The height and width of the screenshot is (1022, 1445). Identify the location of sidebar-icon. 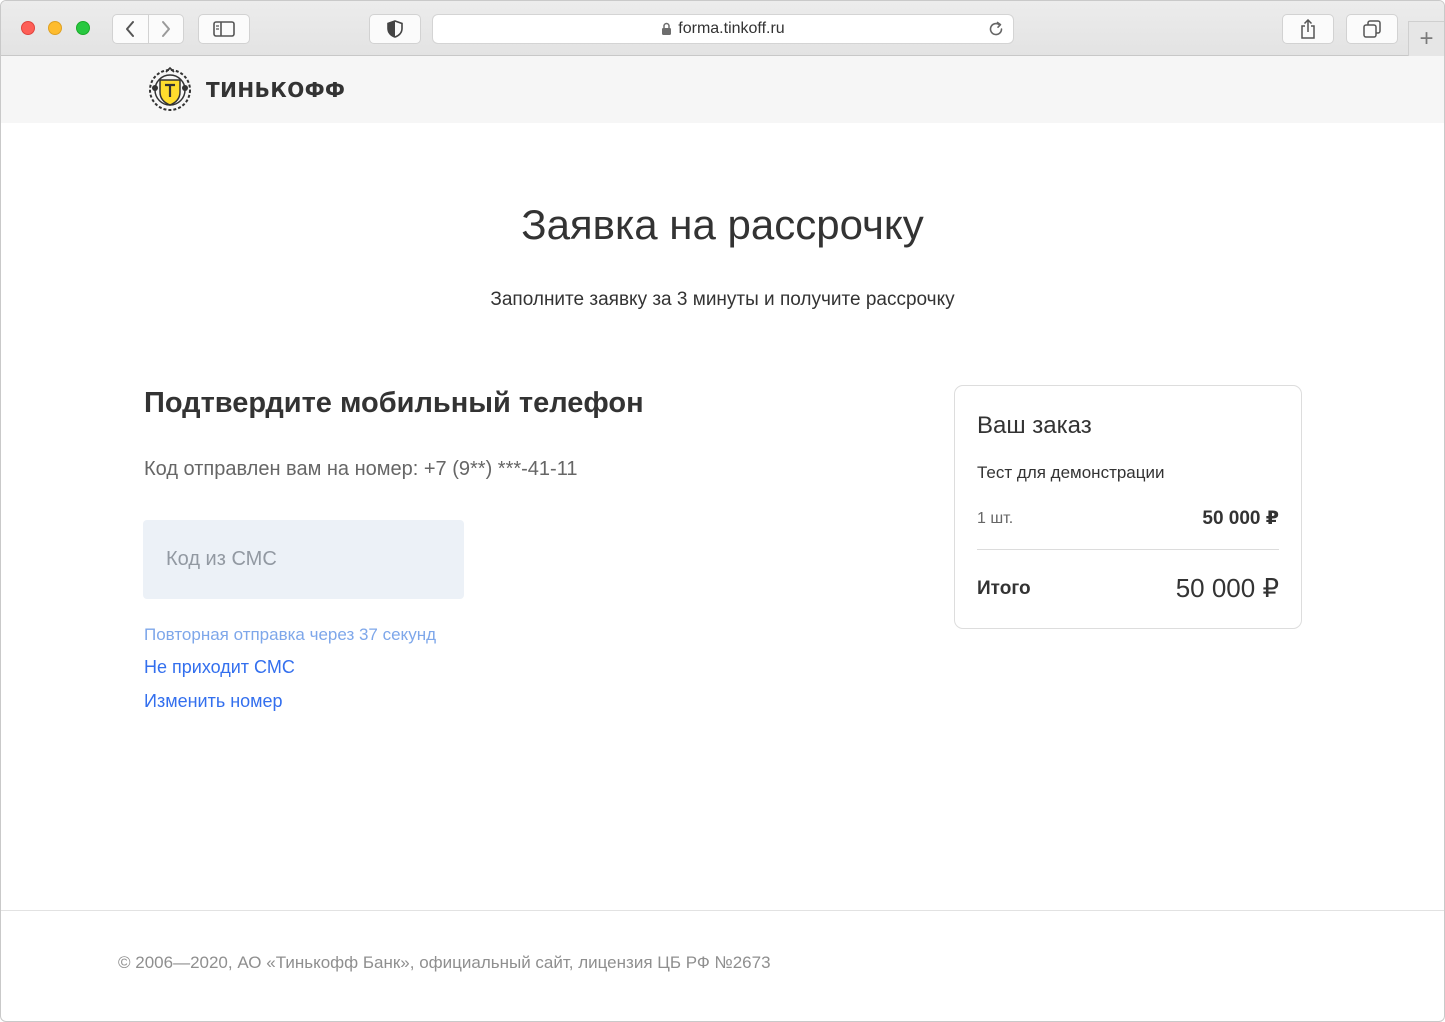
(224, 29).